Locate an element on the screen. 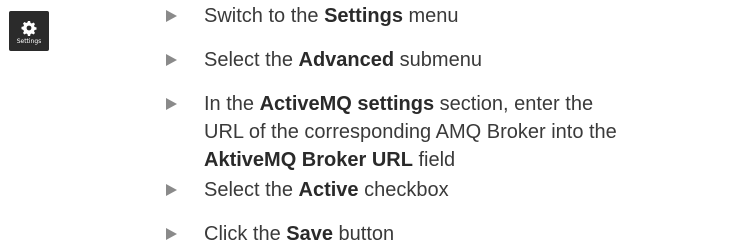 The image size is (744, 251). ui-term: Advanced is located at coordinates (346, 60).